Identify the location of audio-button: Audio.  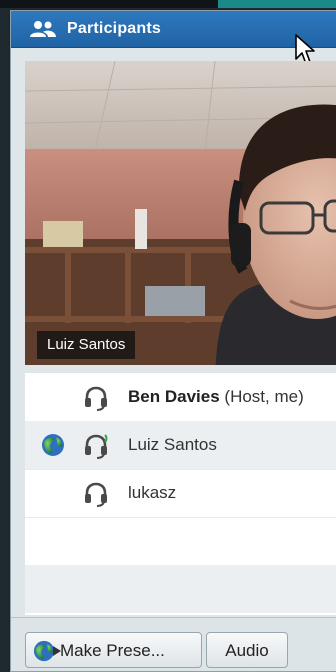
(247, 650).